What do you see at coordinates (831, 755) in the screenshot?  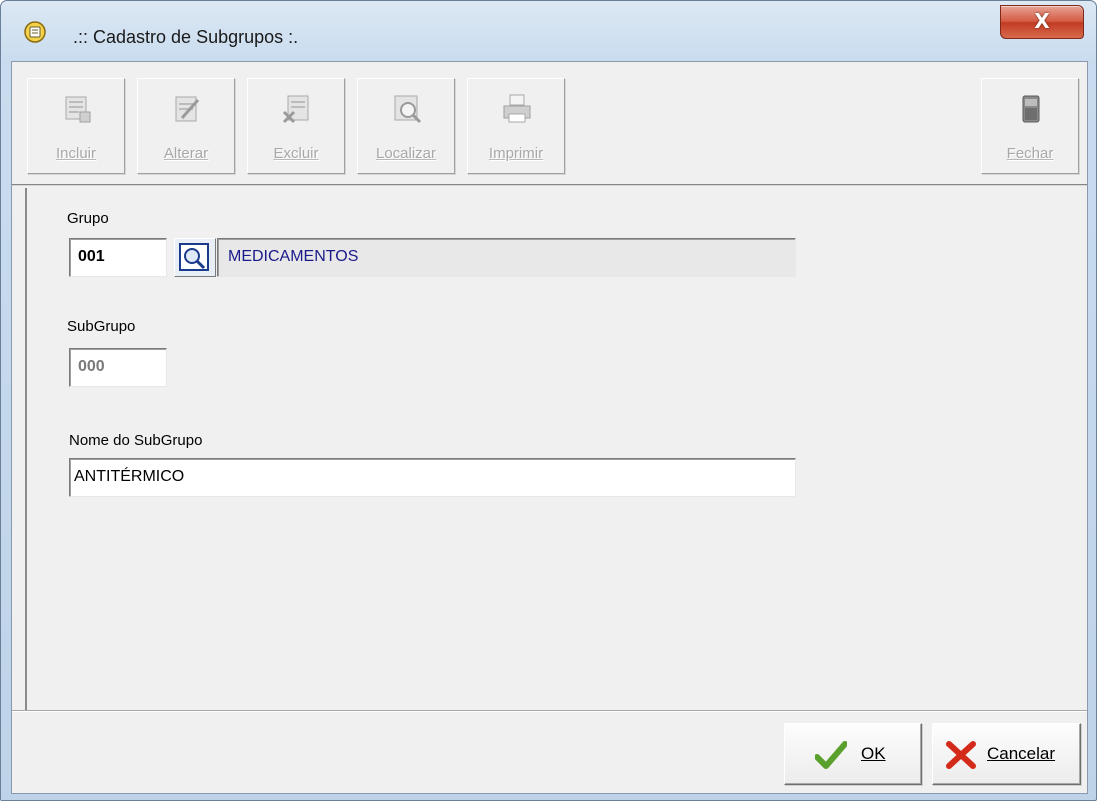 I see `checkmark-icon` at bounding box center [831, 755].